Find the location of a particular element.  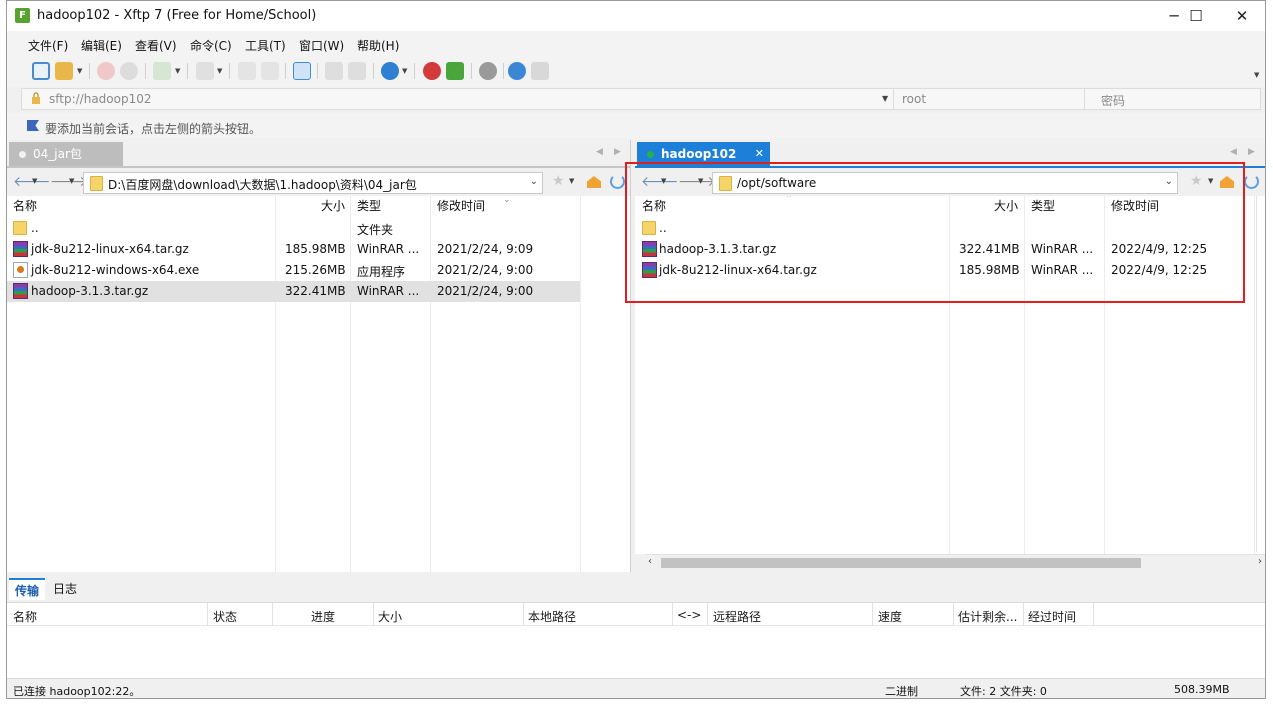

chat-icon is located at coordinates (540, 71).